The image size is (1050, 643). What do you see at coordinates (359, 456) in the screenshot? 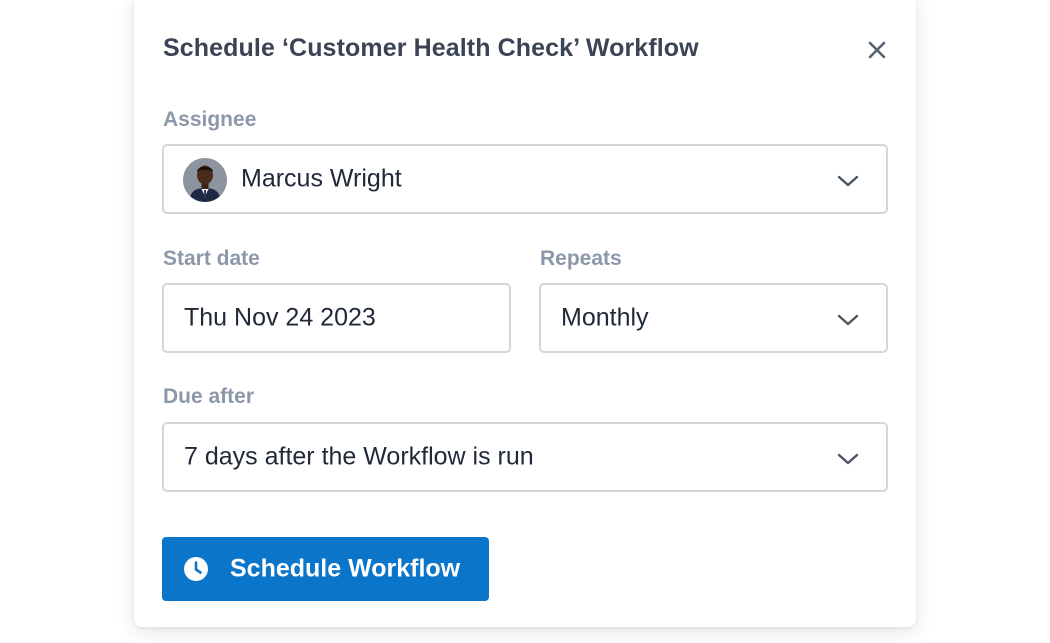
I see `due-after-value: 7 days after the Workflow is run` at bounding box center [359, 456].